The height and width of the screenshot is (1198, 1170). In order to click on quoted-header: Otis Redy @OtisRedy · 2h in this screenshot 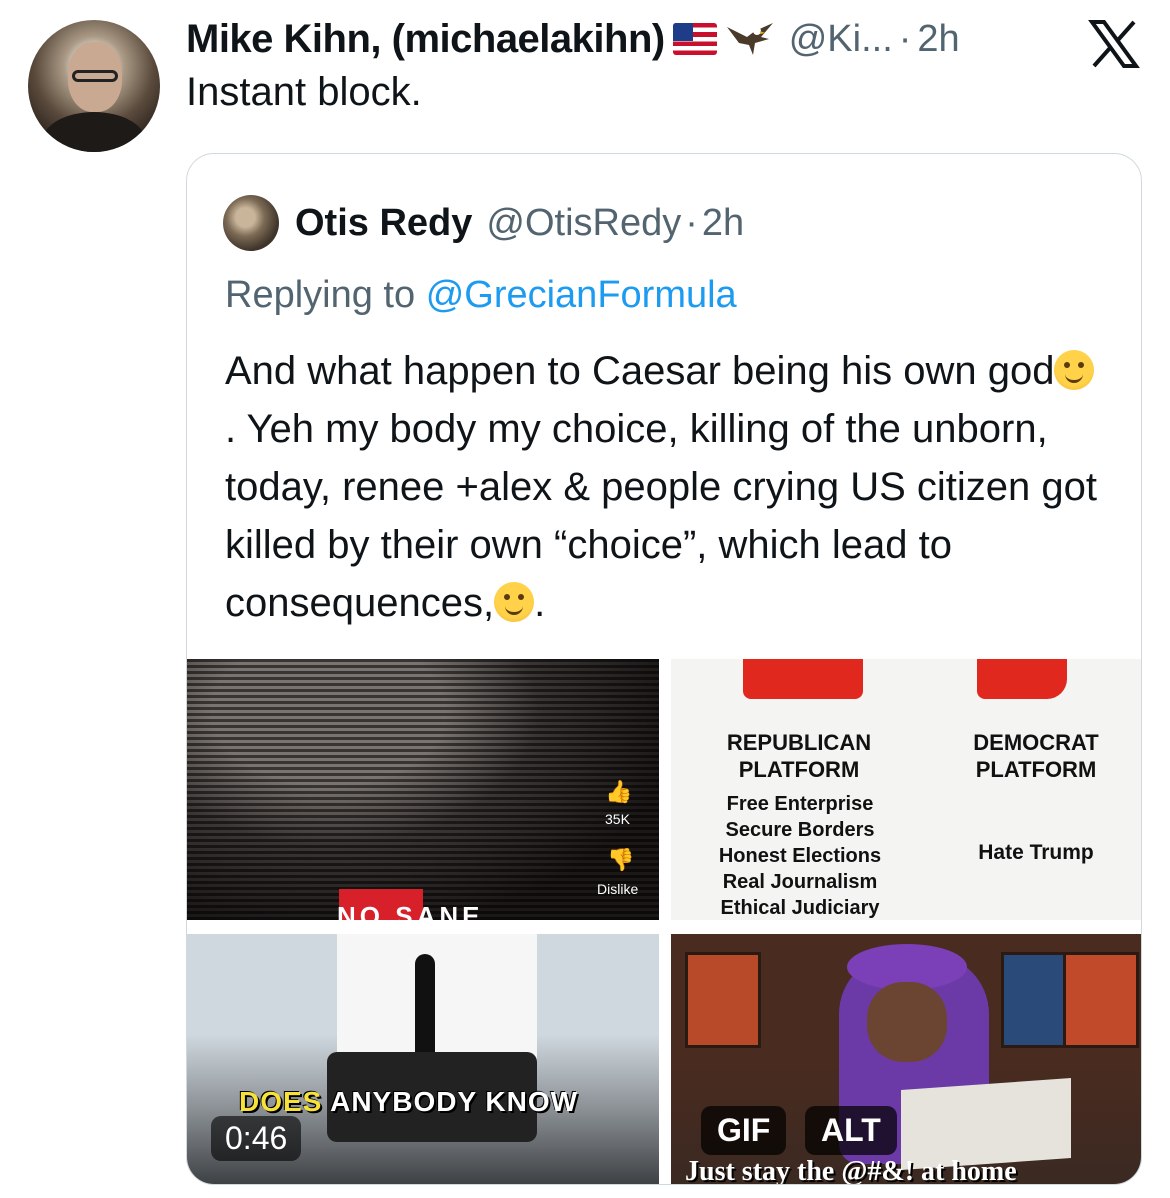, I will do `click(483, 223)`.